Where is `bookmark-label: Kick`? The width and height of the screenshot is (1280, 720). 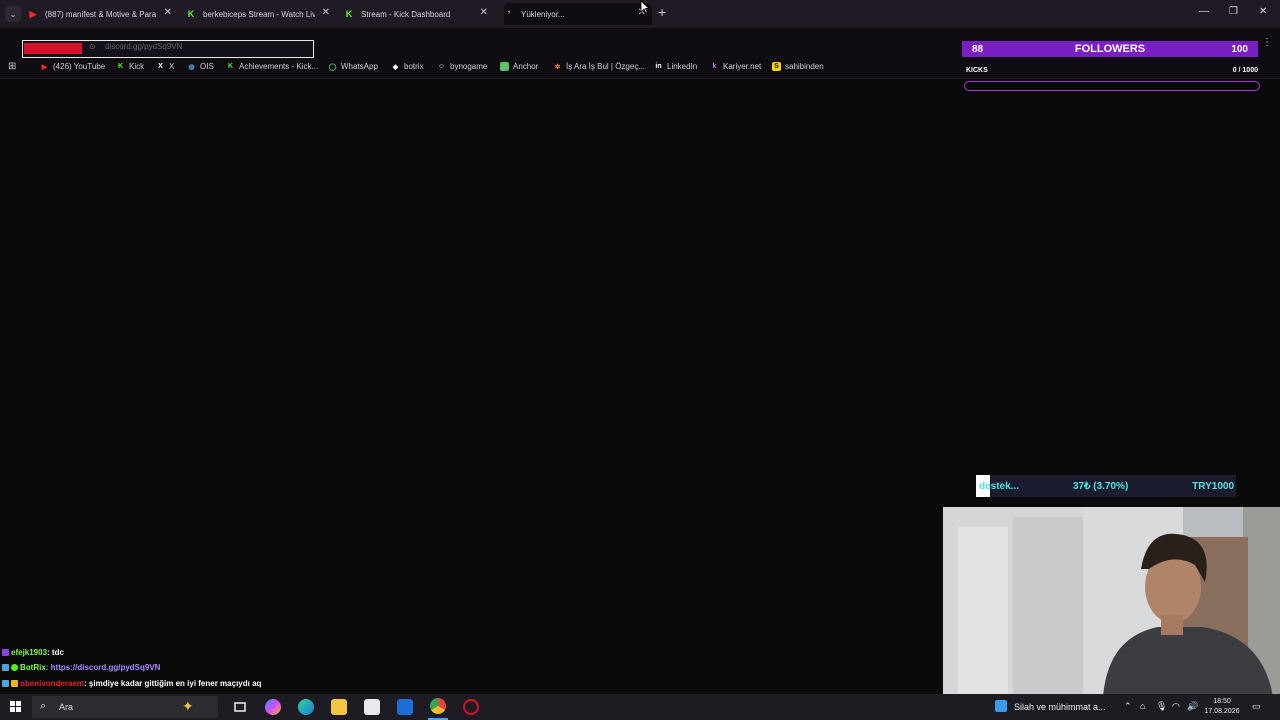 bookmark-label: Kick is located at coordinates (137, 66).